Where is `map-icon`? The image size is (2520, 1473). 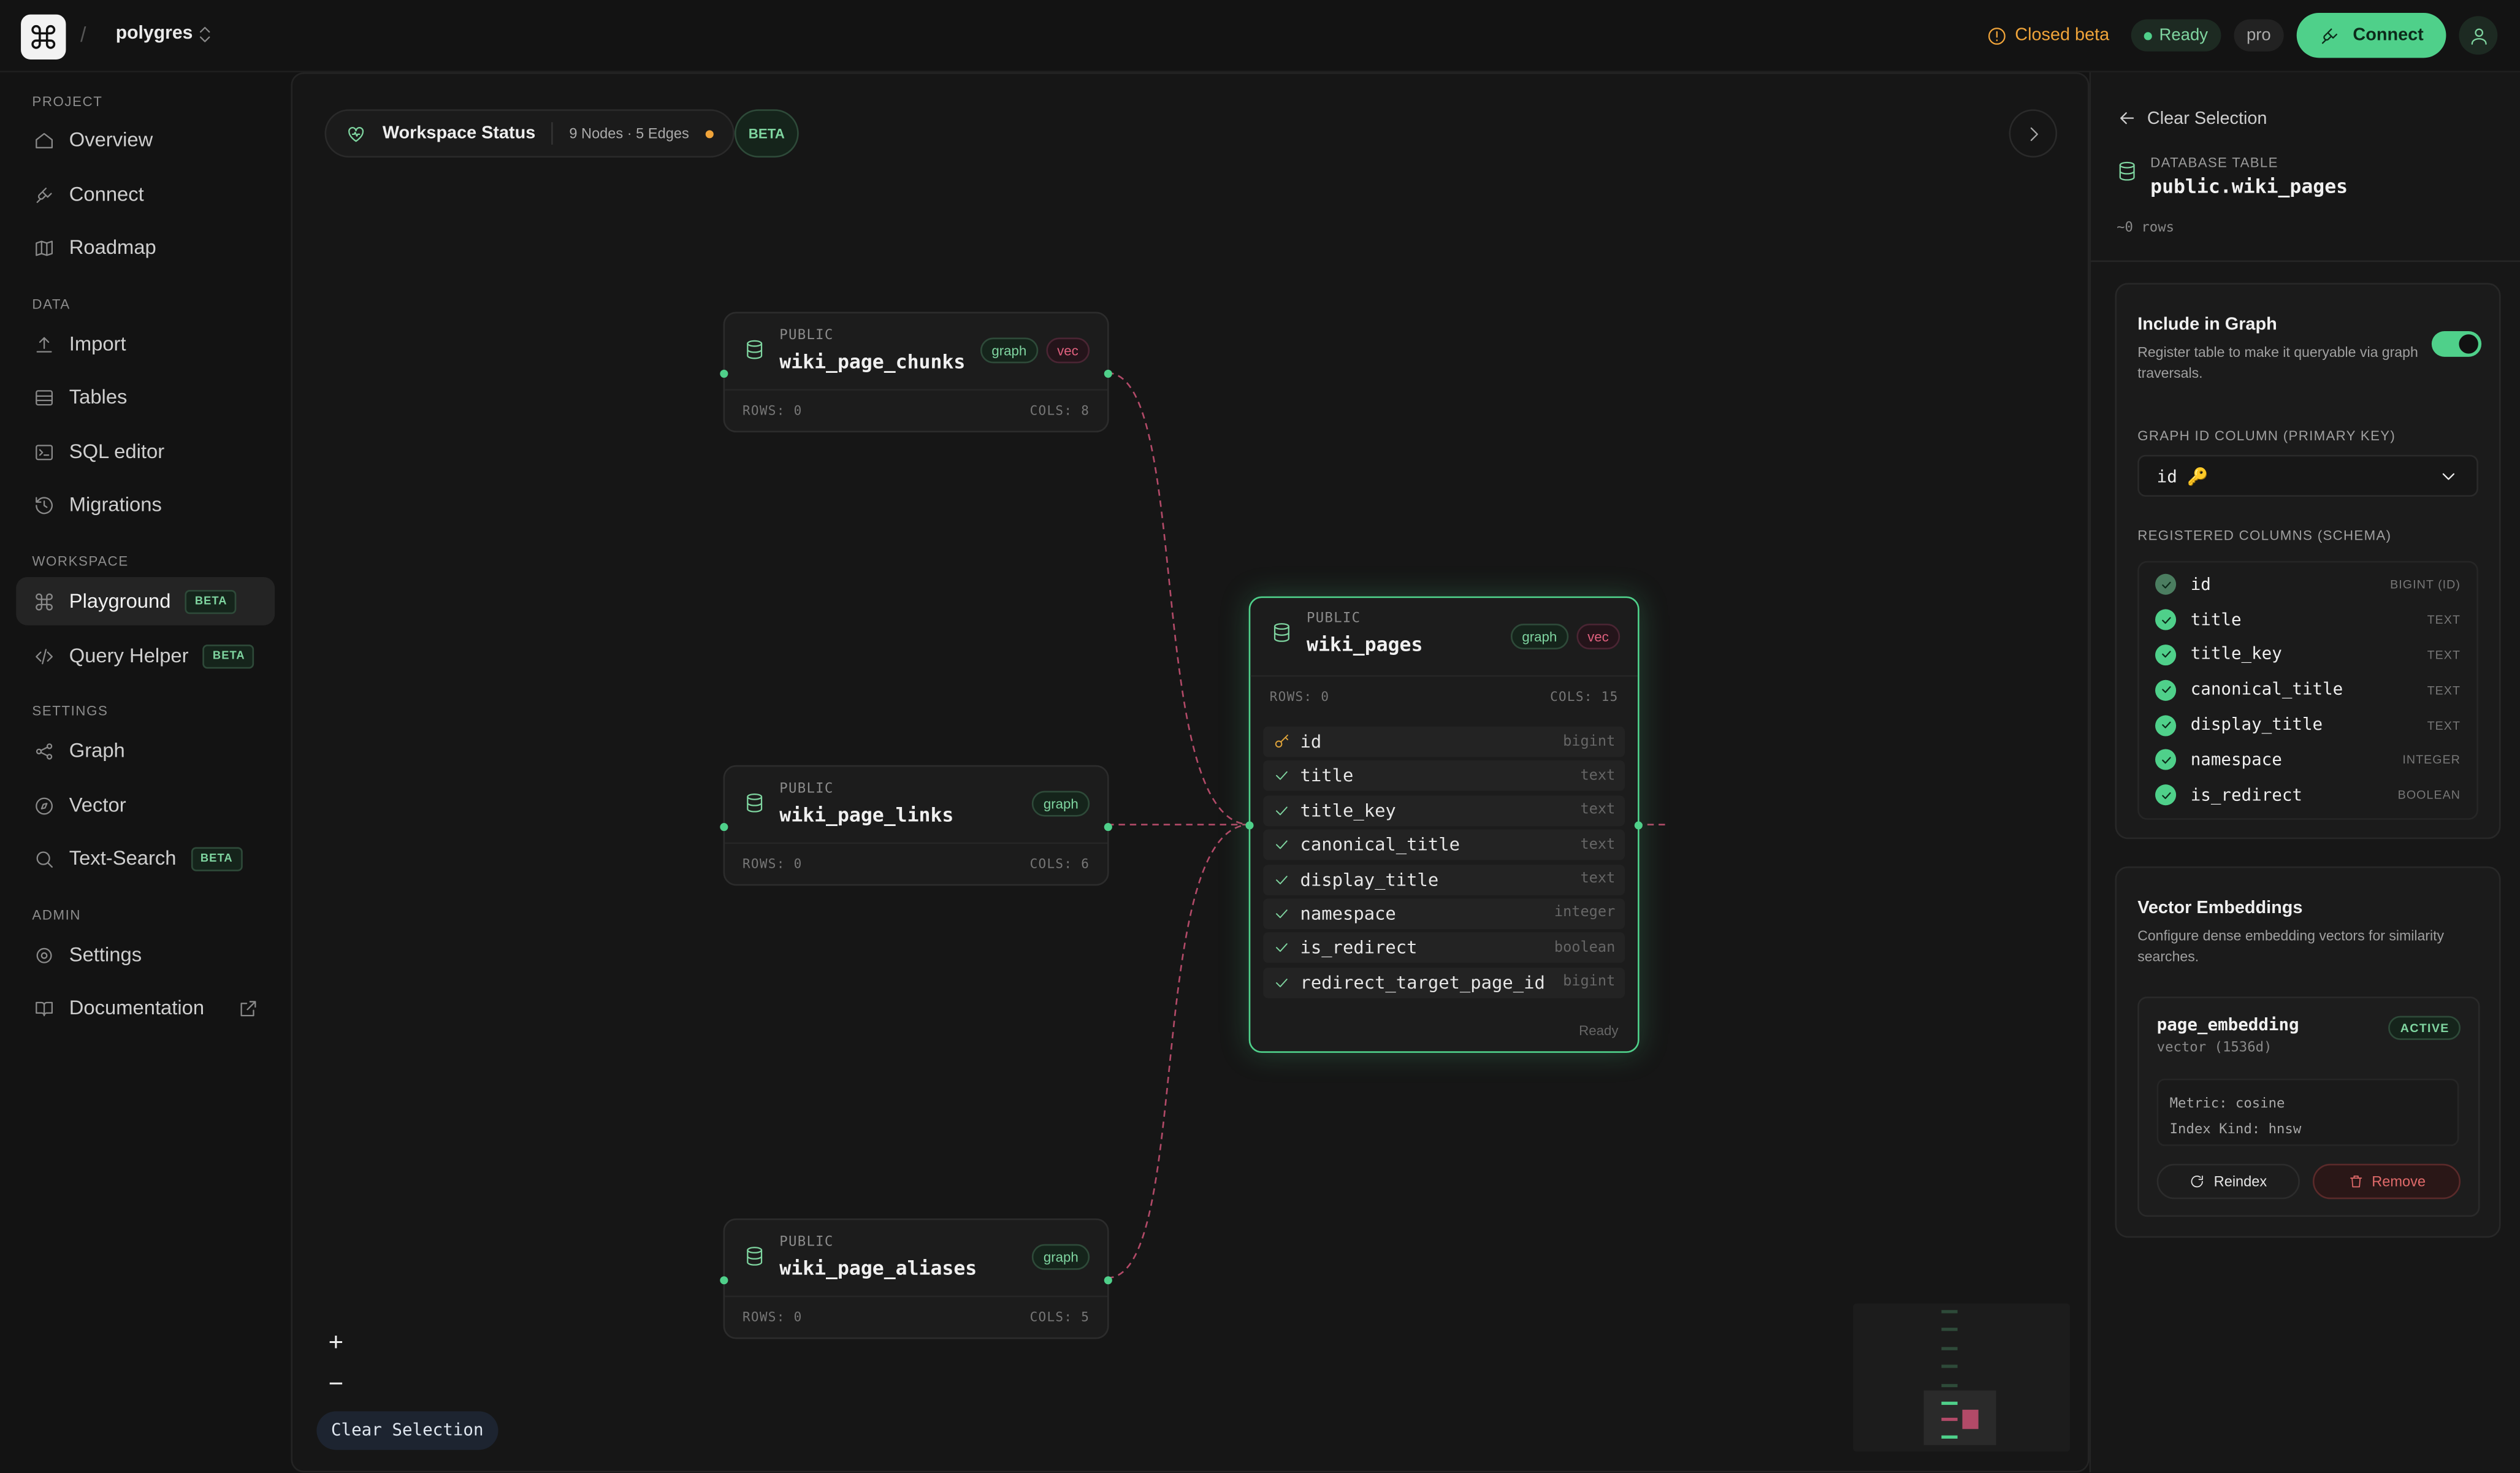
map-icon is located at coordinates (44, 248).